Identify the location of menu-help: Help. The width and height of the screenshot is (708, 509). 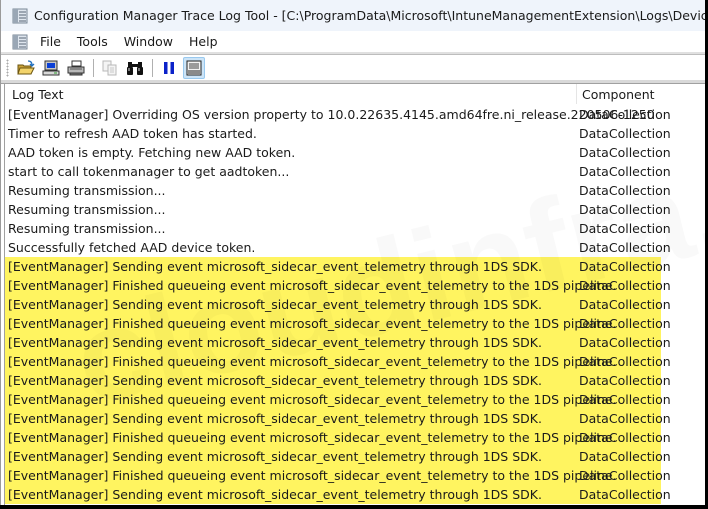
(203, 41).